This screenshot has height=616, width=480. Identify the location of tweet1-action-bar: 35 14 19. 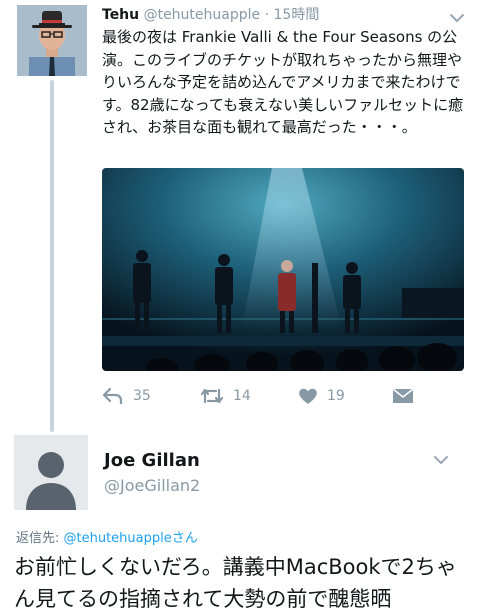
(262, 396).